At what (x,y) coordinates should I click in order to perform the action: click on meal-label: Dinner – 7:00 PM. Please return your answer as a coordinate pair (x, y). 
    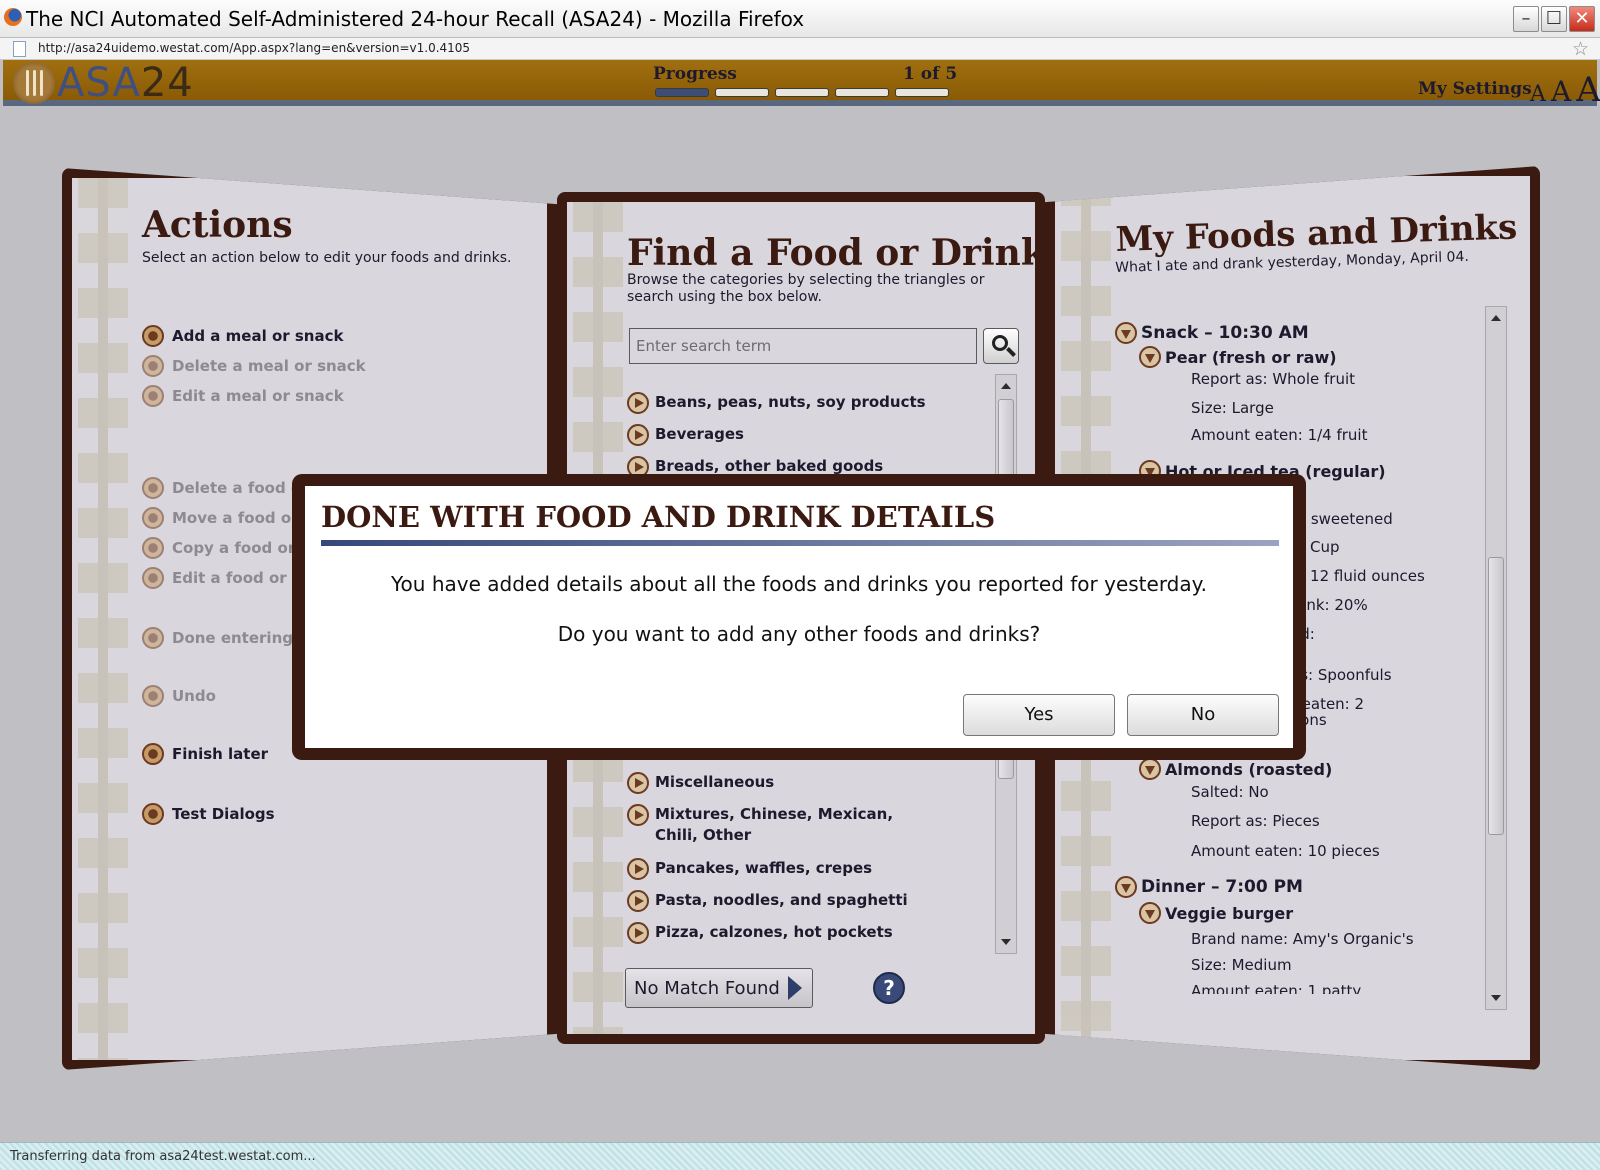
    Looking at the image, I should click on (1222, 887).